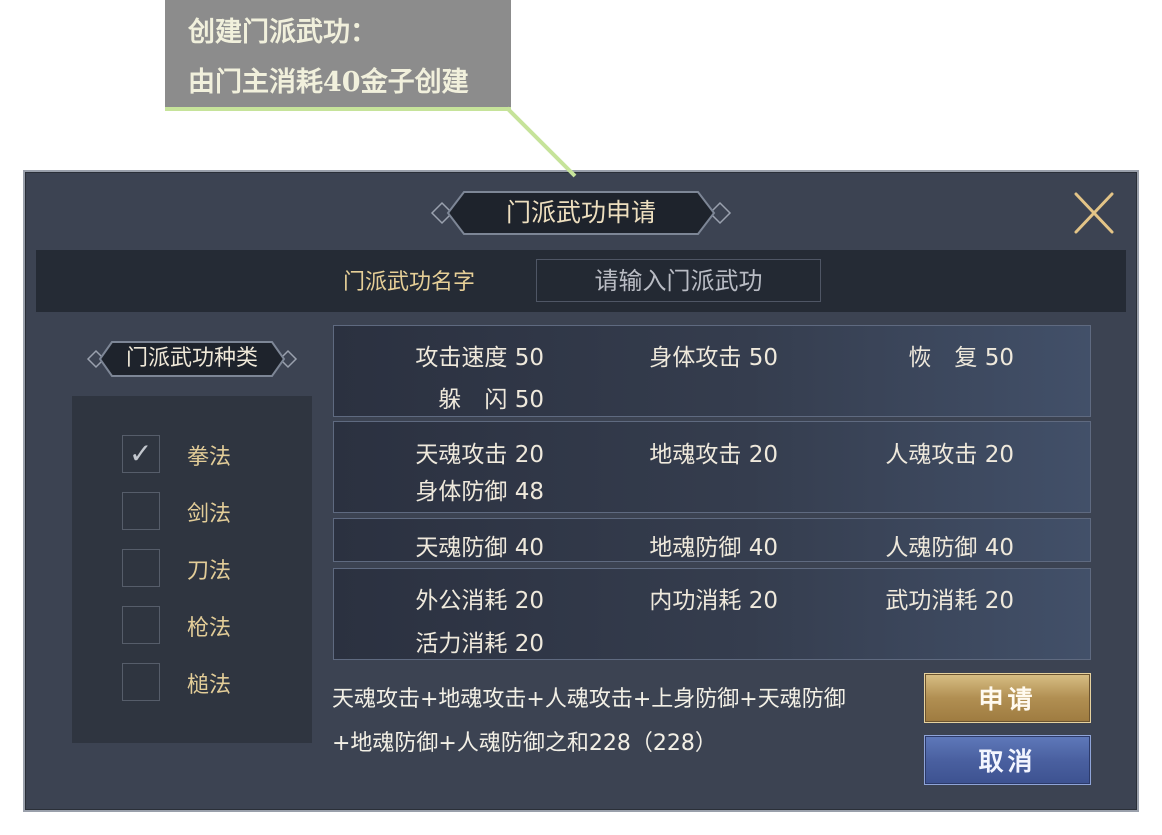  What do you see at coordinates (479, 455) in the screenshot?
I see `stat-heaven-soul-attack: 天魂攻击 20` at bounding box center [479, 455].